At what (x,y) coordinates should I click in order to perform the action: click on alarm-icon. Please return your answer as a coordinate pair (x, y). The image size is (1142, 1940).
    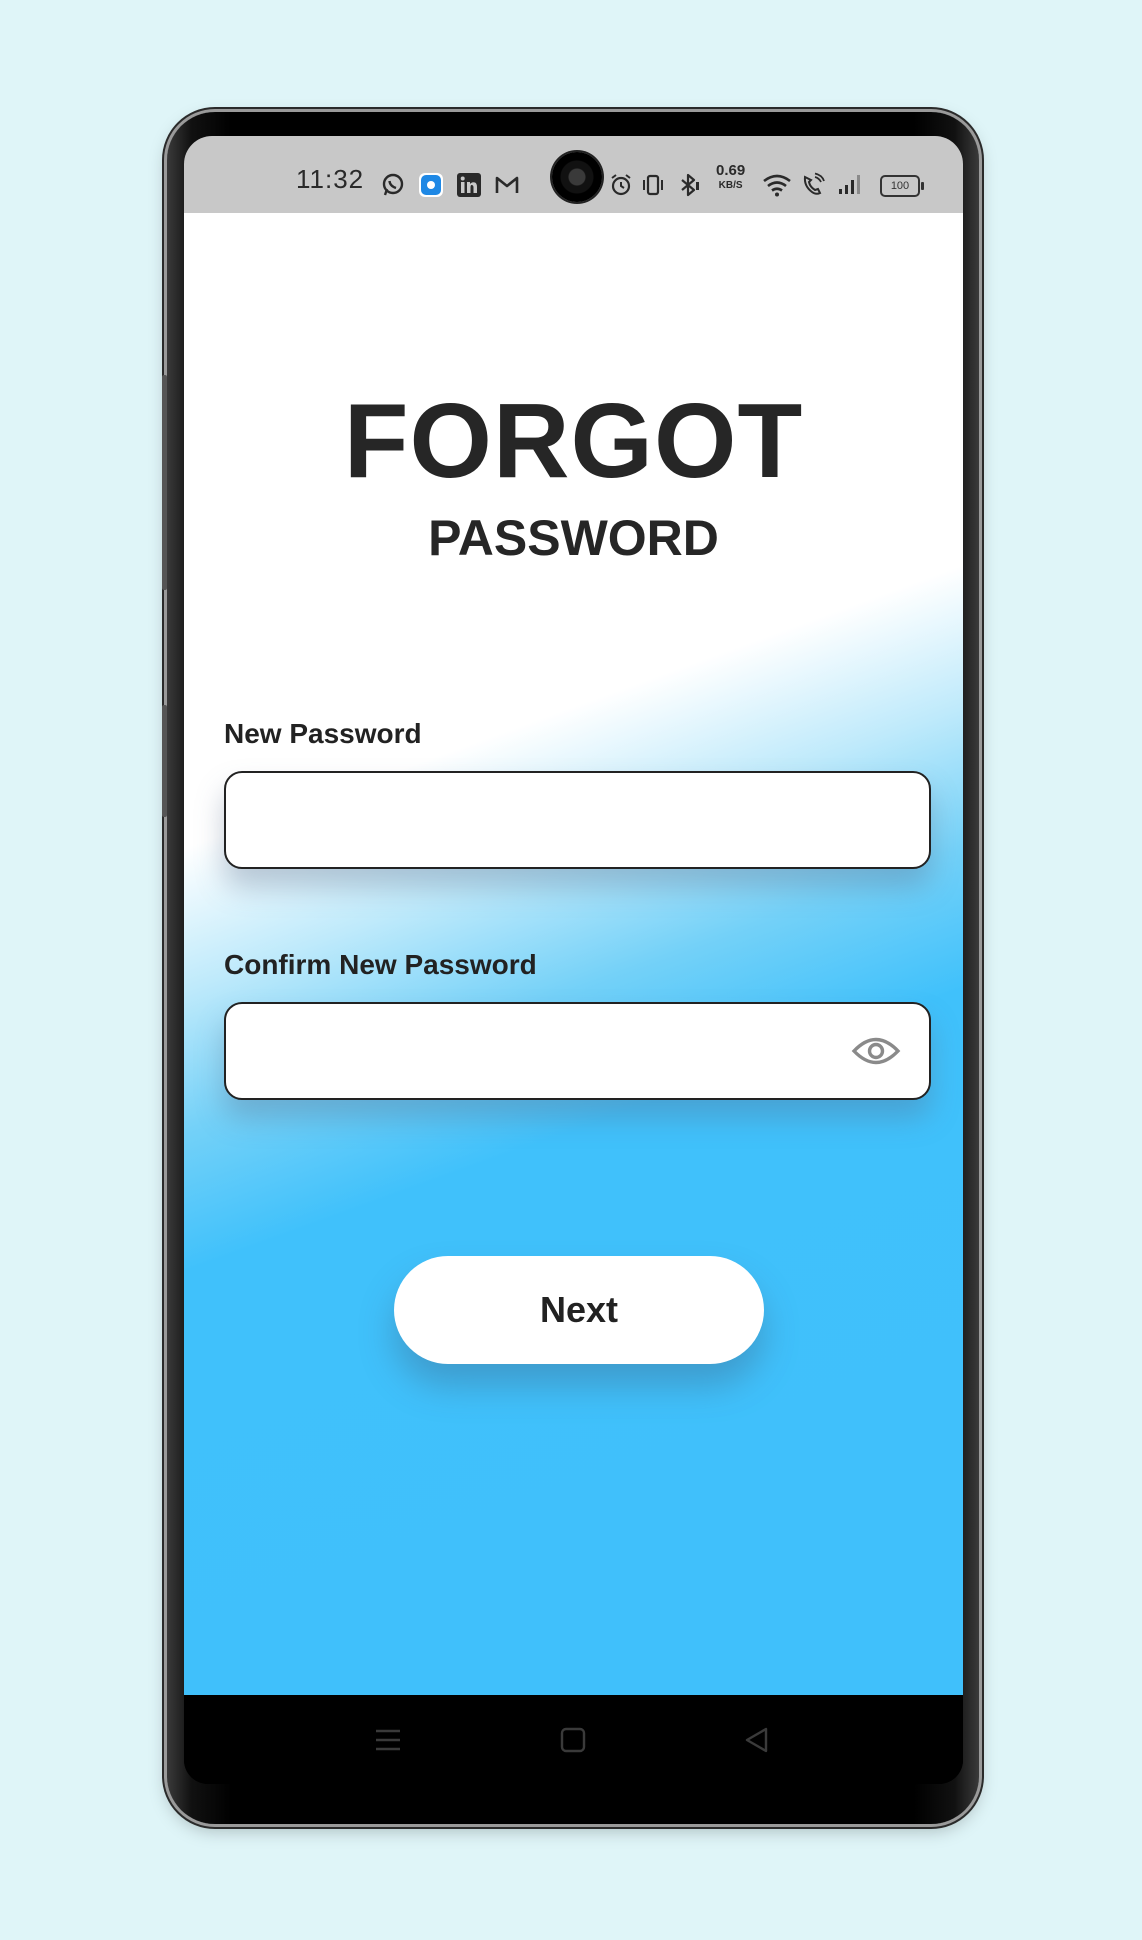
    Looking at the image, I should click on (621, 185).